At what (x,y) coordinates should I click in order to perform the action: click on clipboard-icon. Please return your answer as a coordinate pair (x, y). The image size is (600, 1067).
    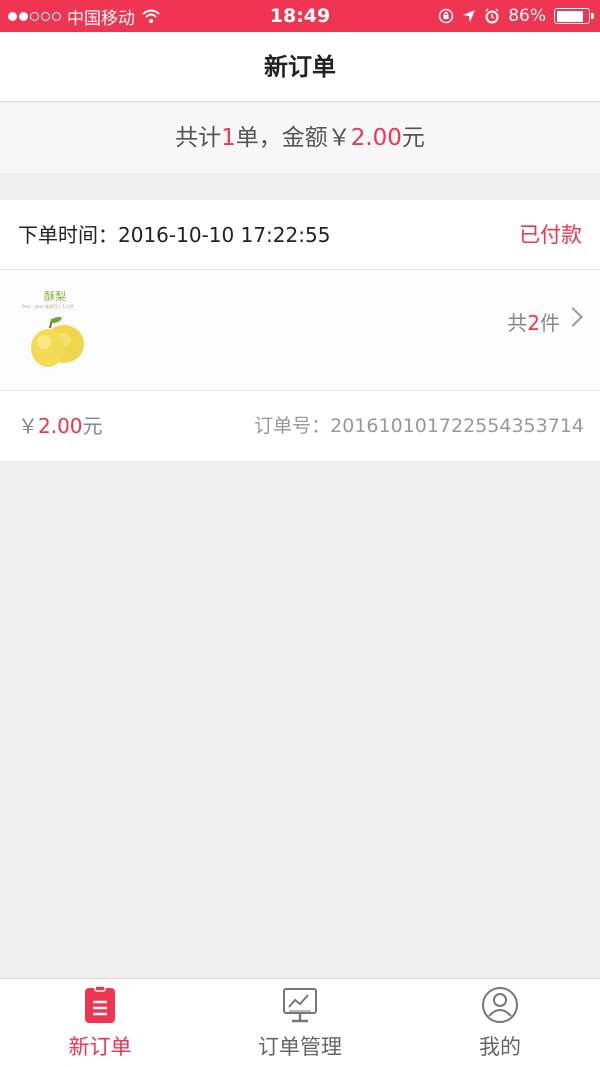
    Looking at the image, I should click on (100, 1004).